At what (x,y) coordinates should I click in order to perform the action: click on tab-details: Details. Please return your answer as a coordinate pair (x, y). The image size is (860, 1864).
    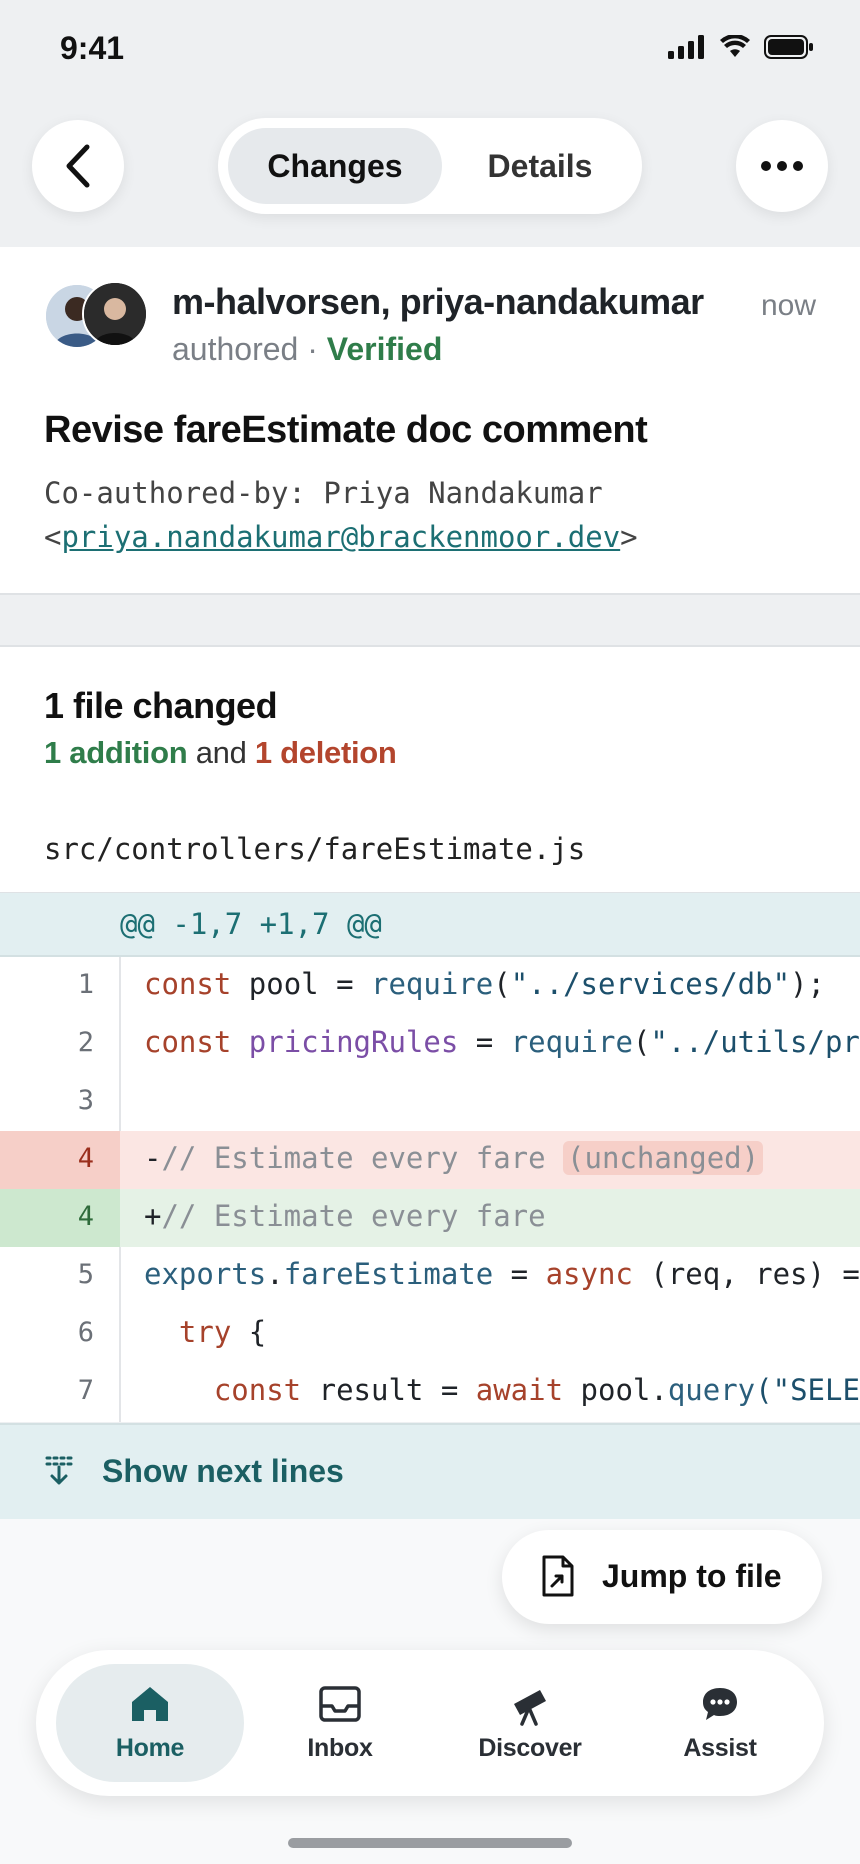
    Looking at the image, I should click on (540, 166).